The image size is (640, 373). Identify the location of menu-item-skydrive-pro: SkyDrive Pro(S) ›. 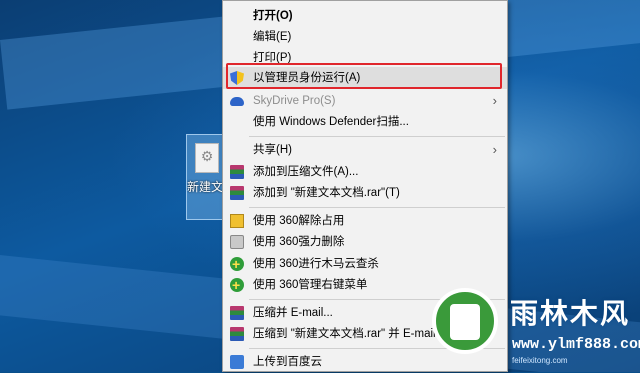
(365, 101).